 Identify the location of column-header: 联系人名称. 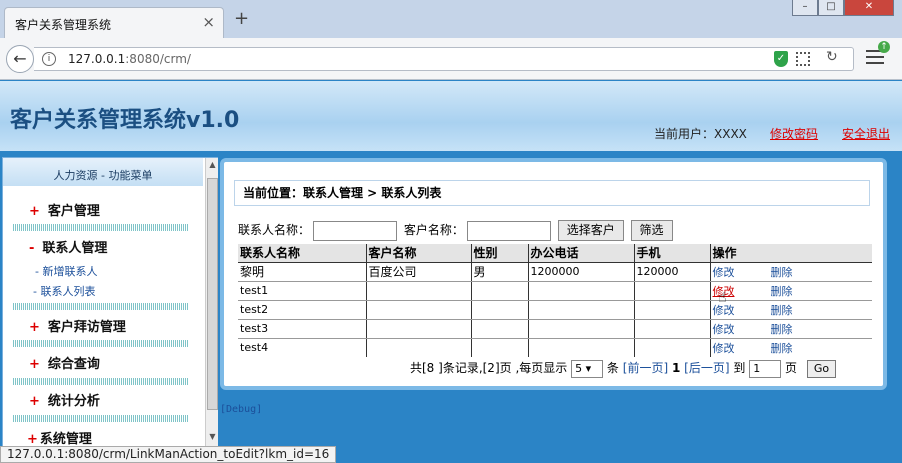
(302, 253).